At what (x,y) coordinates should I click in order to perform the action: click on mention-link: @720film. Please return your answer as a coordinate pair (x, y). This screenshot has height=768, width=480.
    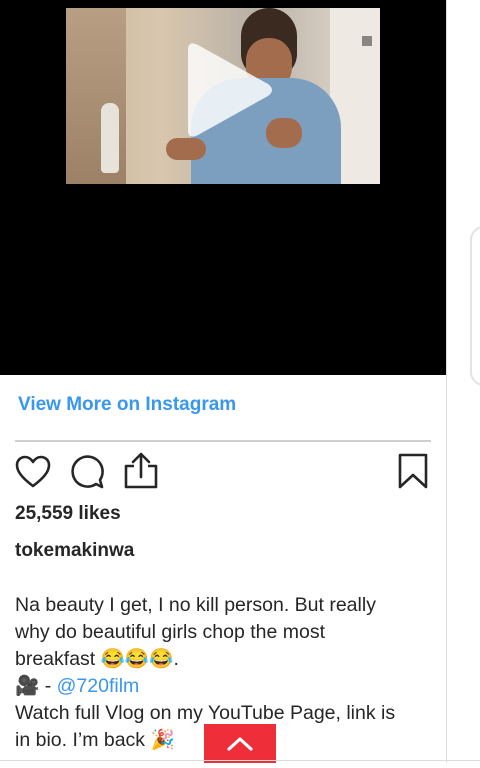
    Looking at the image, I should click on (98, 686).